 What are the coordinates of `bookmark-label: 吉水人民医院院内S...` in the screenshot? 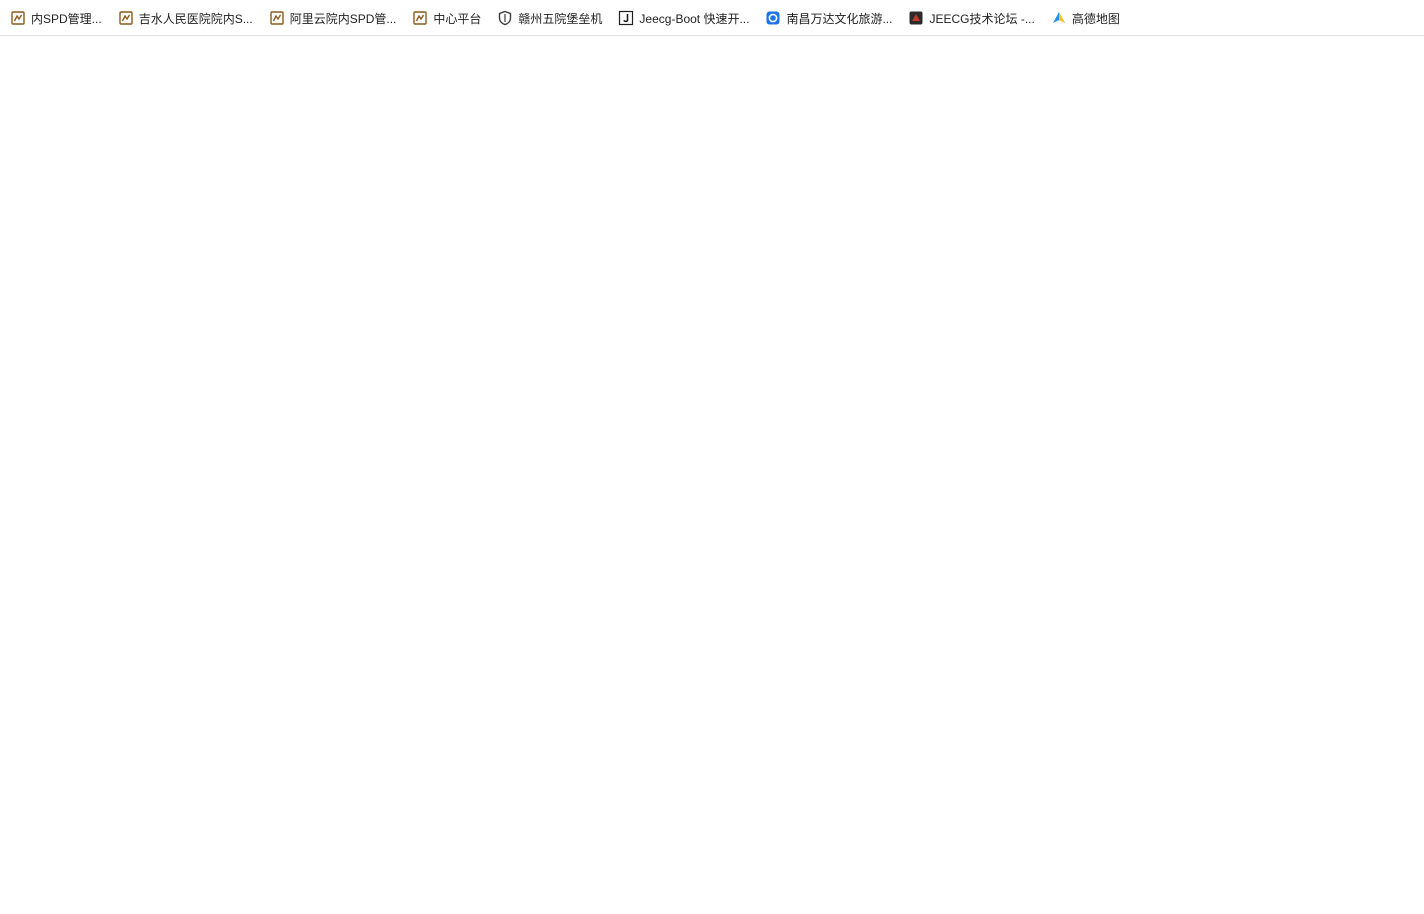 It's located at (195, 18).